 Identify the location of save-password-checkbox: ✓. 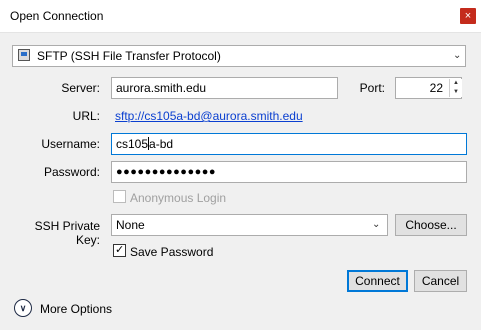
(119, 250).